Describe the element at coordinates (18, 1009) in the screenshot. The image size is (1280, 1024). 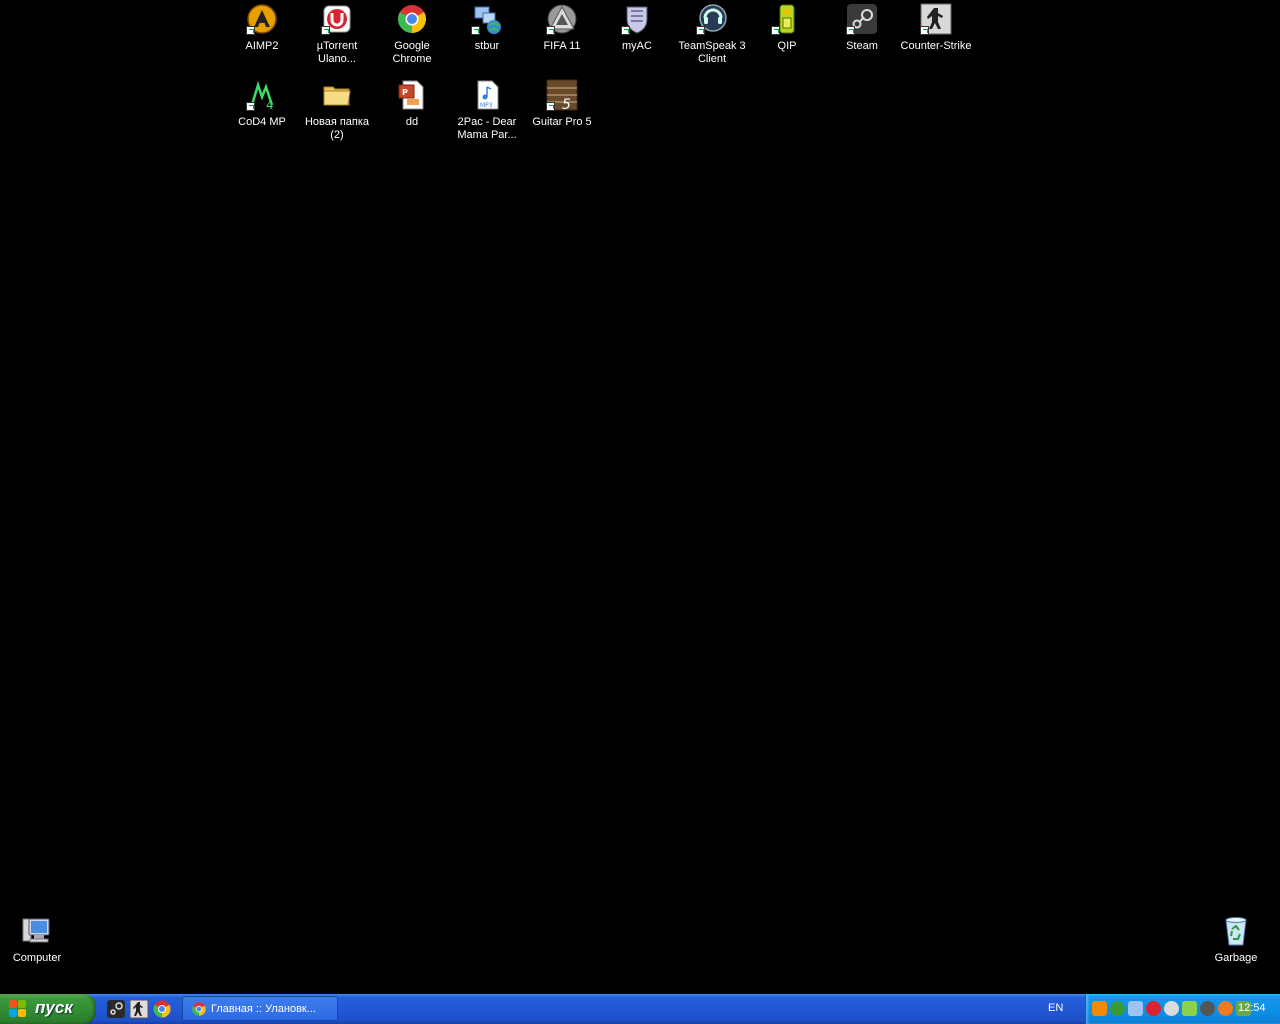
I see `windows-logo-icon` at that location.